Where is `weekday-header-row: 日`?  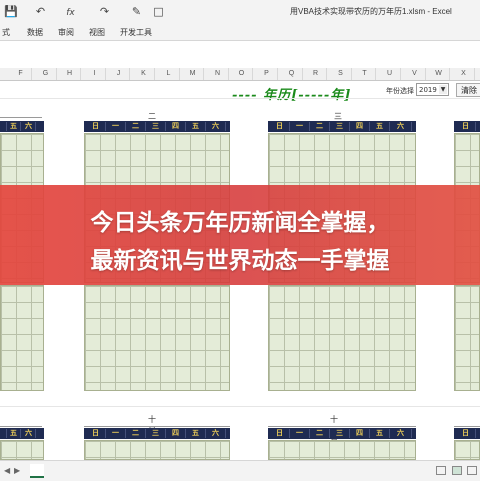
weekday-header-row: 日 is located at coordinates (467, 433).